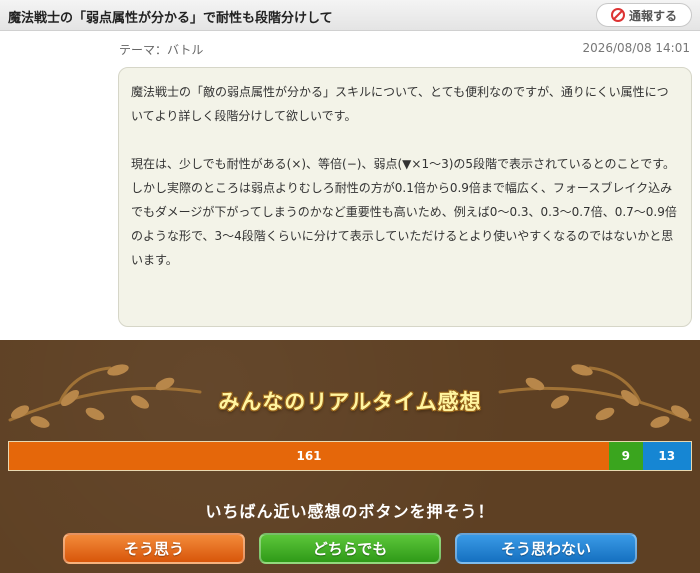 This screenshot has width=700, height=573. I want to click on disagree-count: 13, so click(667, 456).